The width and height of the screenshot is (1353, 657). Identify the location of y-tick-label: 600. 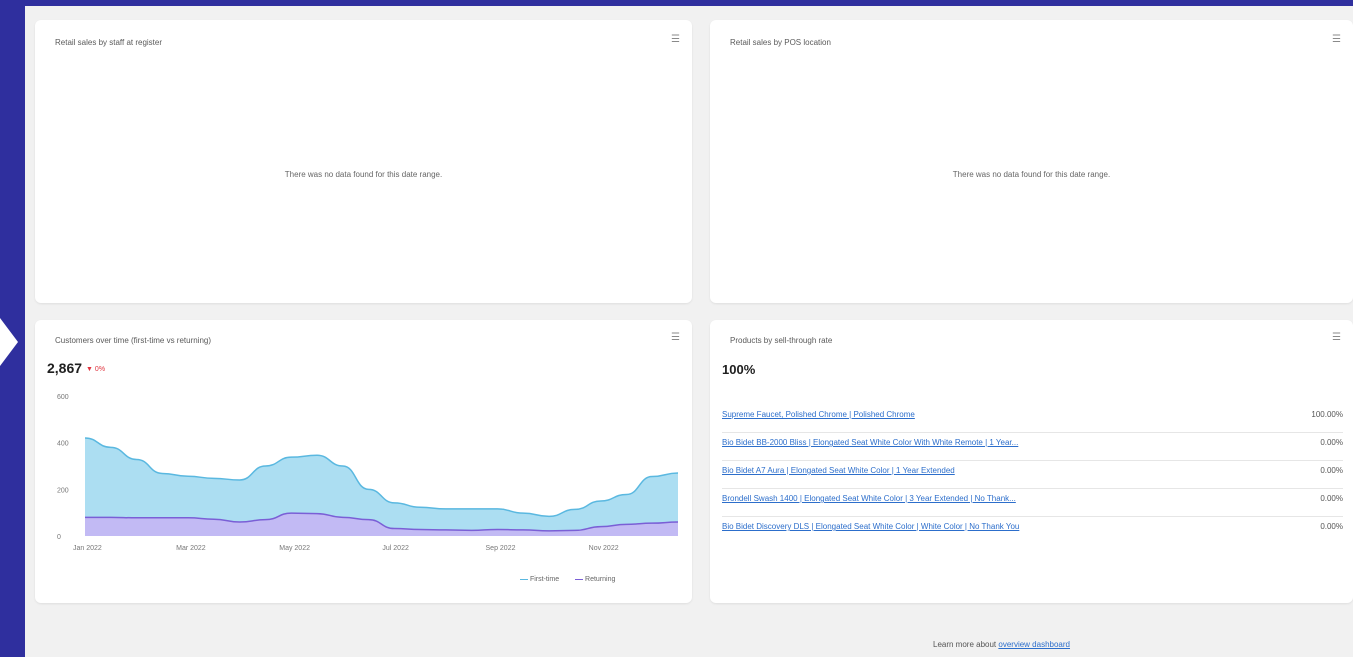
(63, 397).